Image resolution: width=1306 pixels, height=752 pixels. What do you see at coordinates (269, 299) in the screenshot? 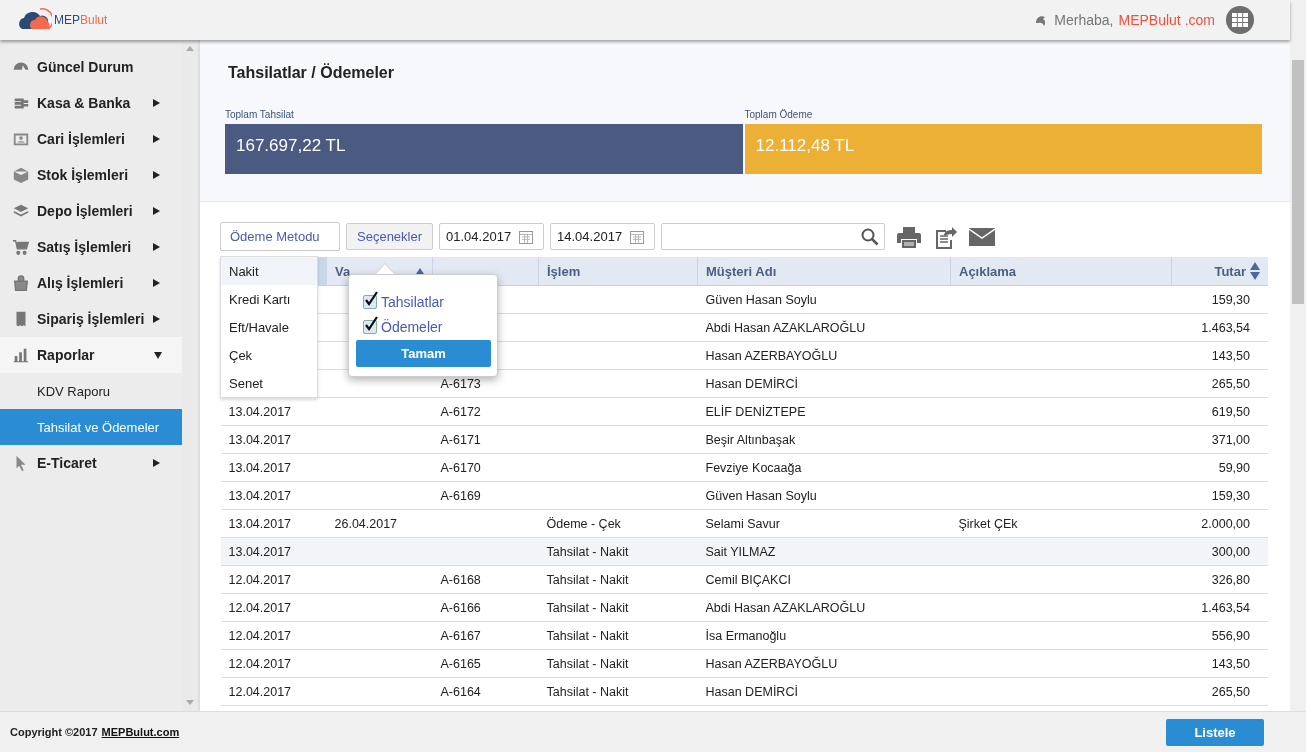
I see `menu-item: Kredi Kartı` at bounding box center [269, 299].